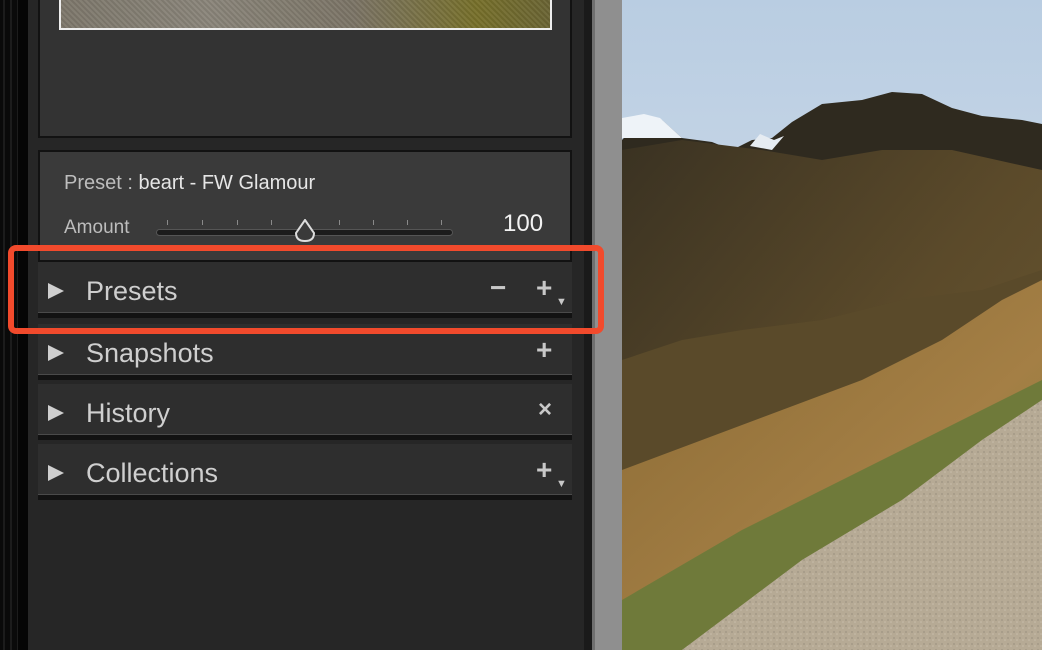  I want to click on preset-name: beart - FW Glamour, so click(227, 183).